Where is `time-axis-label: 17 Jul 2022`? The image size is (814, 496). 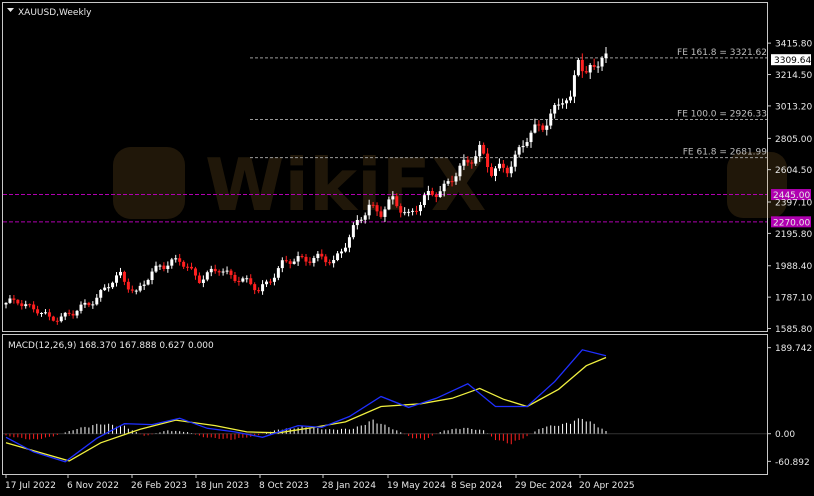
time-axis-label: 17 Jul 2022 is located at coordinates (30, 486).